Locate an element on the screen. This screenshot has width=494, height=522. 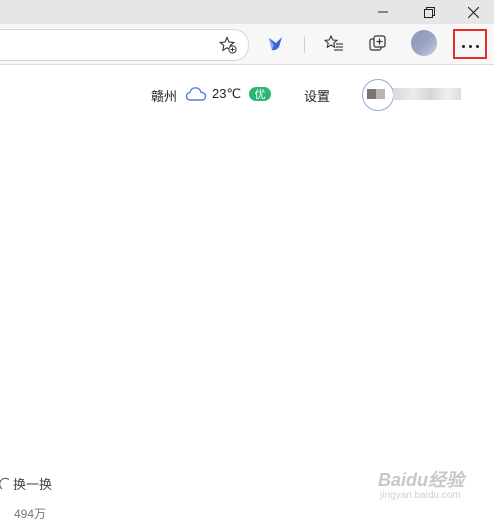
cloud-icon is located at coordinates (196, 96).